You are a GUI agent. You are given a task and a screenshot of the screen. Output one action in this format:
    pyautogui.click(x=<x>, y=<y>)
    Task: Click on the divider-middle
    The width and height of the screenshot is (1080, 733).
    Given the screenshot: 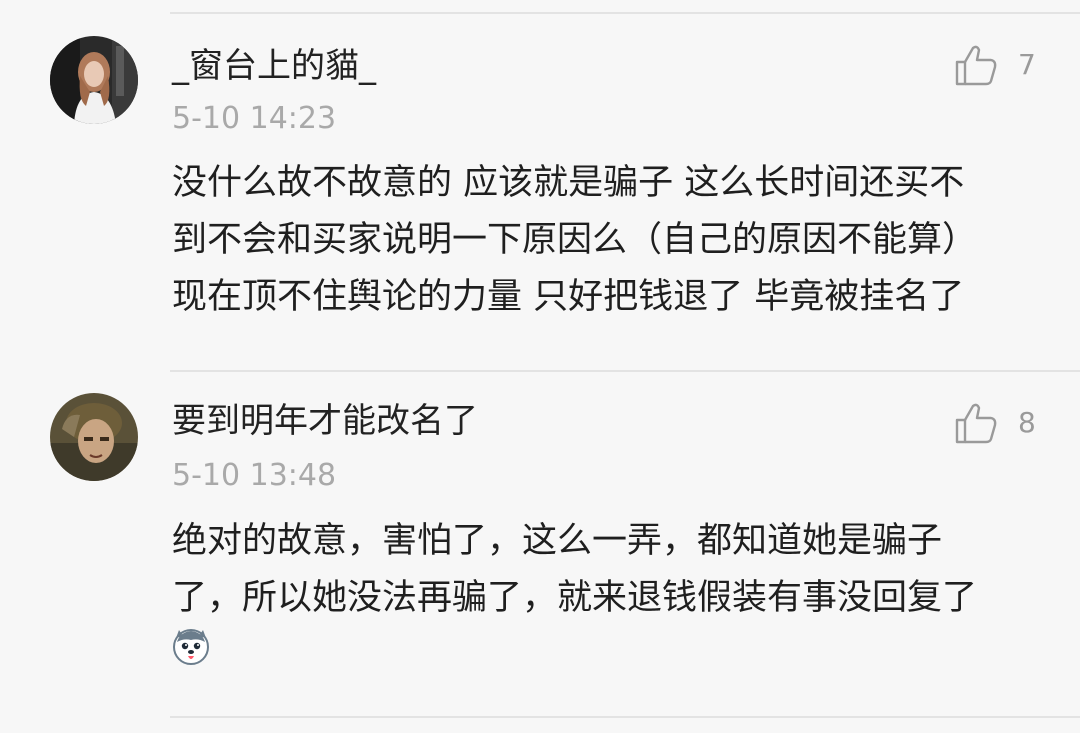 What is the action you would take?
    pyautogui.click(x=625, y=371)
    